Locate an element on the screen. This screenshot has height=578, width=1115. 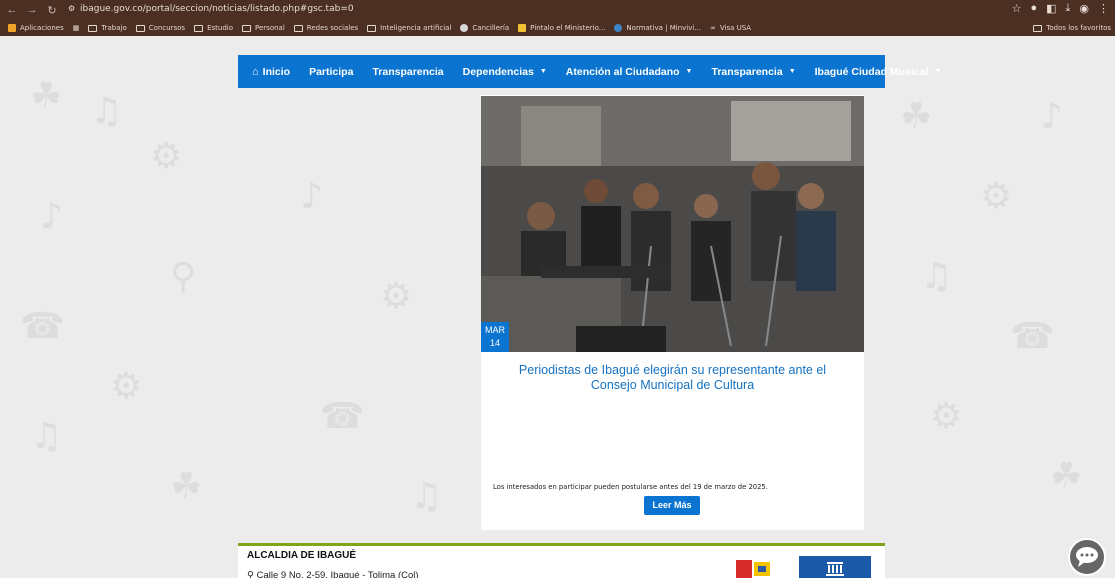
bookmark-concursos: Concursos is located at coordinates (160, 28).